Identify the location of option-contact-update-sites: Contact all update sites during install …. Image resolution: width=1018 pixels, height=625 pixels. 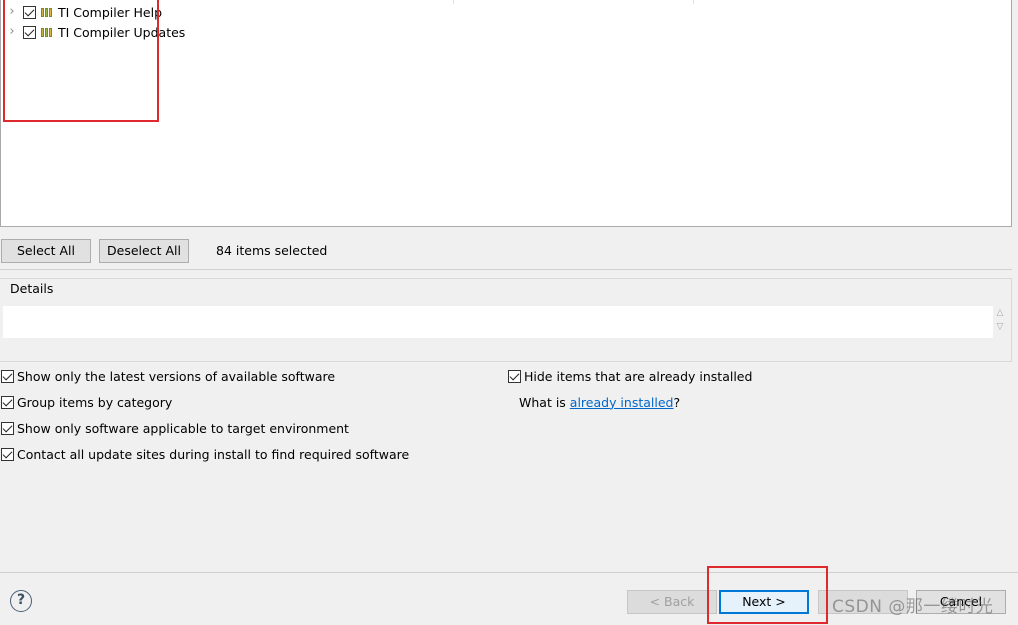
(205, 454).